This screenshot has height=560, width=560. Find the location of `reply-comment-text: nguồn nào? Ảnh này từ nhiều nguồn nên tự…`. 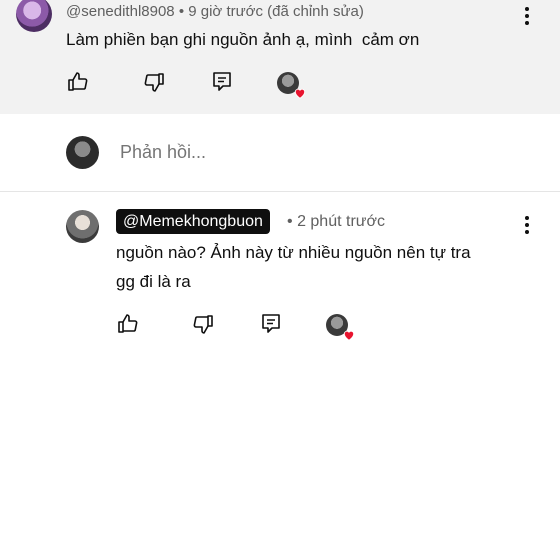

reply-comment-text: nguồn nào? Ảnh này từ nhiều nguồn nên tự… is located at coordinates (293, 267).